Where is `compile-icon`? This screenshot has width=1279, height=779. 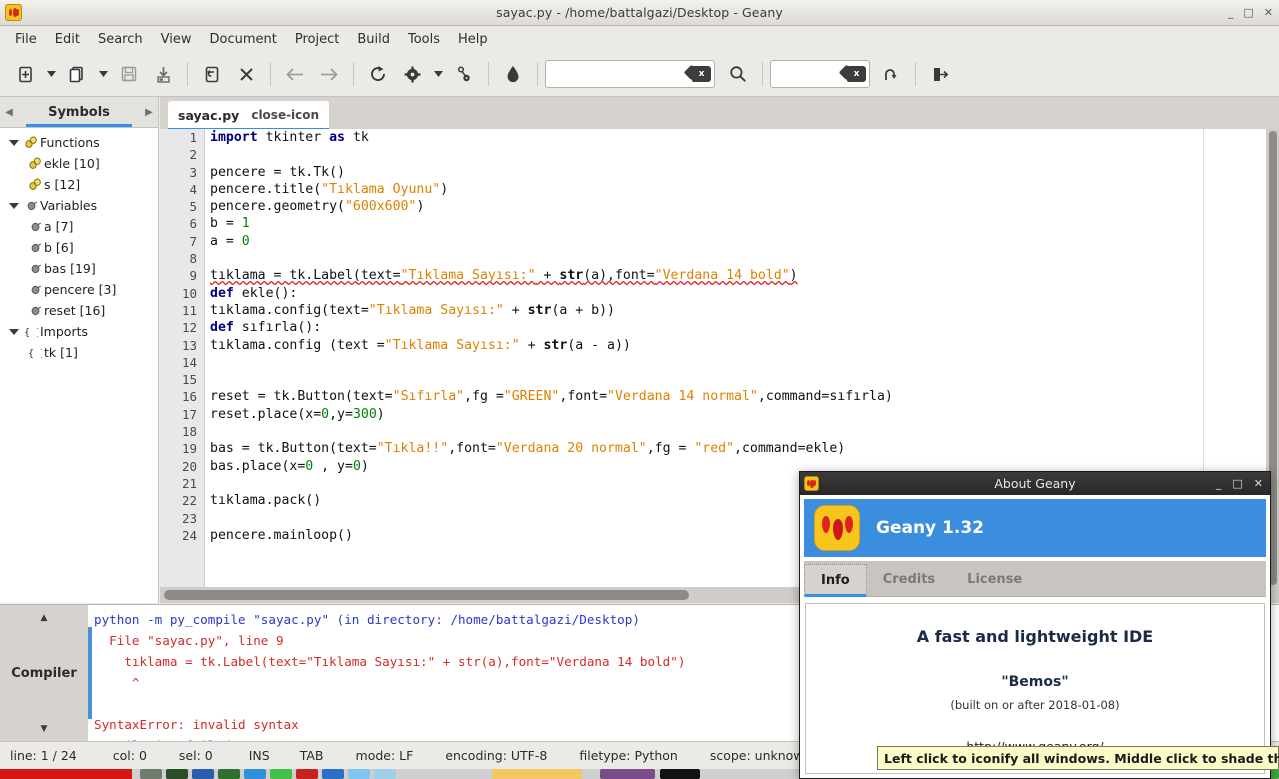
compile-icon is located at coordinates (378, 74).